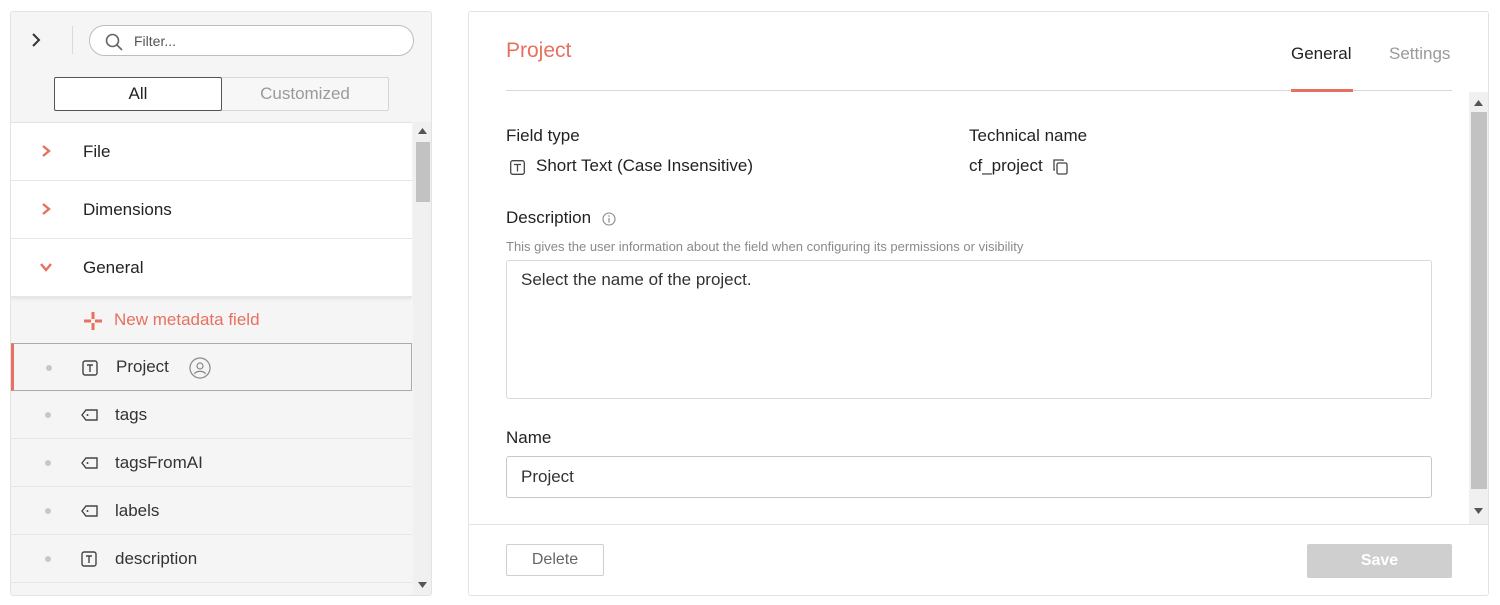  I want to click on field-label: labels, so click(137, 510).